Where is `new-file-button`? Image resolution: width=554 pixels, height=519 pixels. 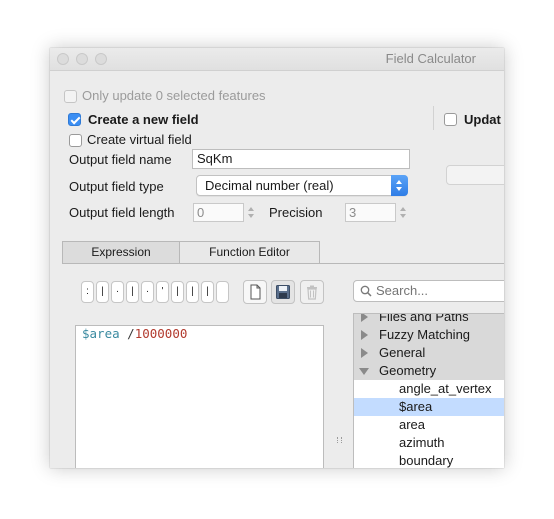 new-file-button is located at coordinates (255, 292).